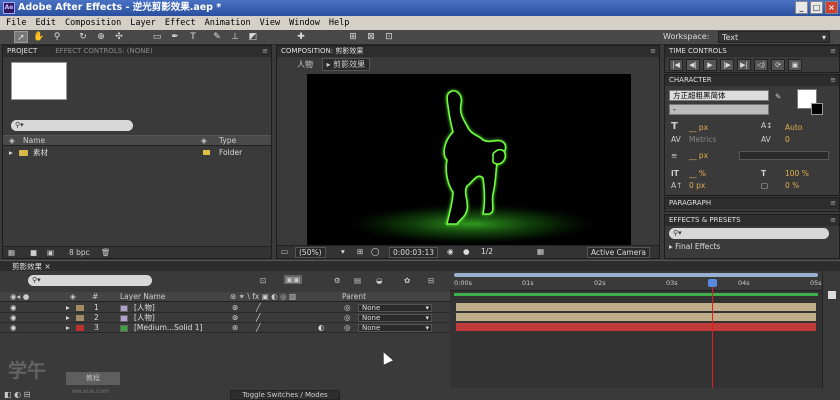 This screenshot has height=400, width=840. What do you see at coordinates (774, 37) in the screenshot?
I see `workspace-select: Text` at bounding box center [774, 37].